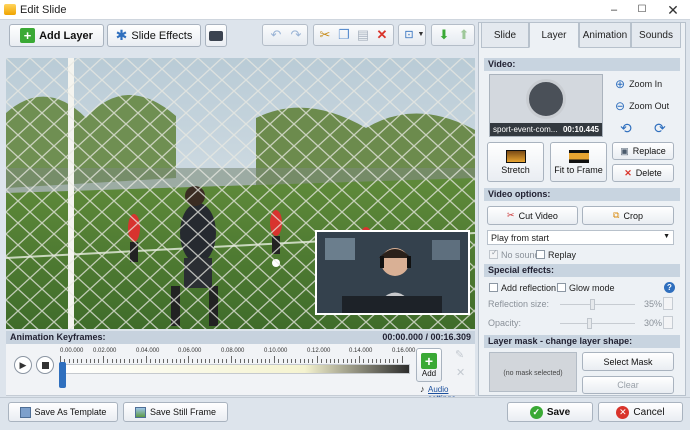 This screenshot has height=430, width=690. I want to click on undo-redo-group: ↶ ↷, so click(285, 35).